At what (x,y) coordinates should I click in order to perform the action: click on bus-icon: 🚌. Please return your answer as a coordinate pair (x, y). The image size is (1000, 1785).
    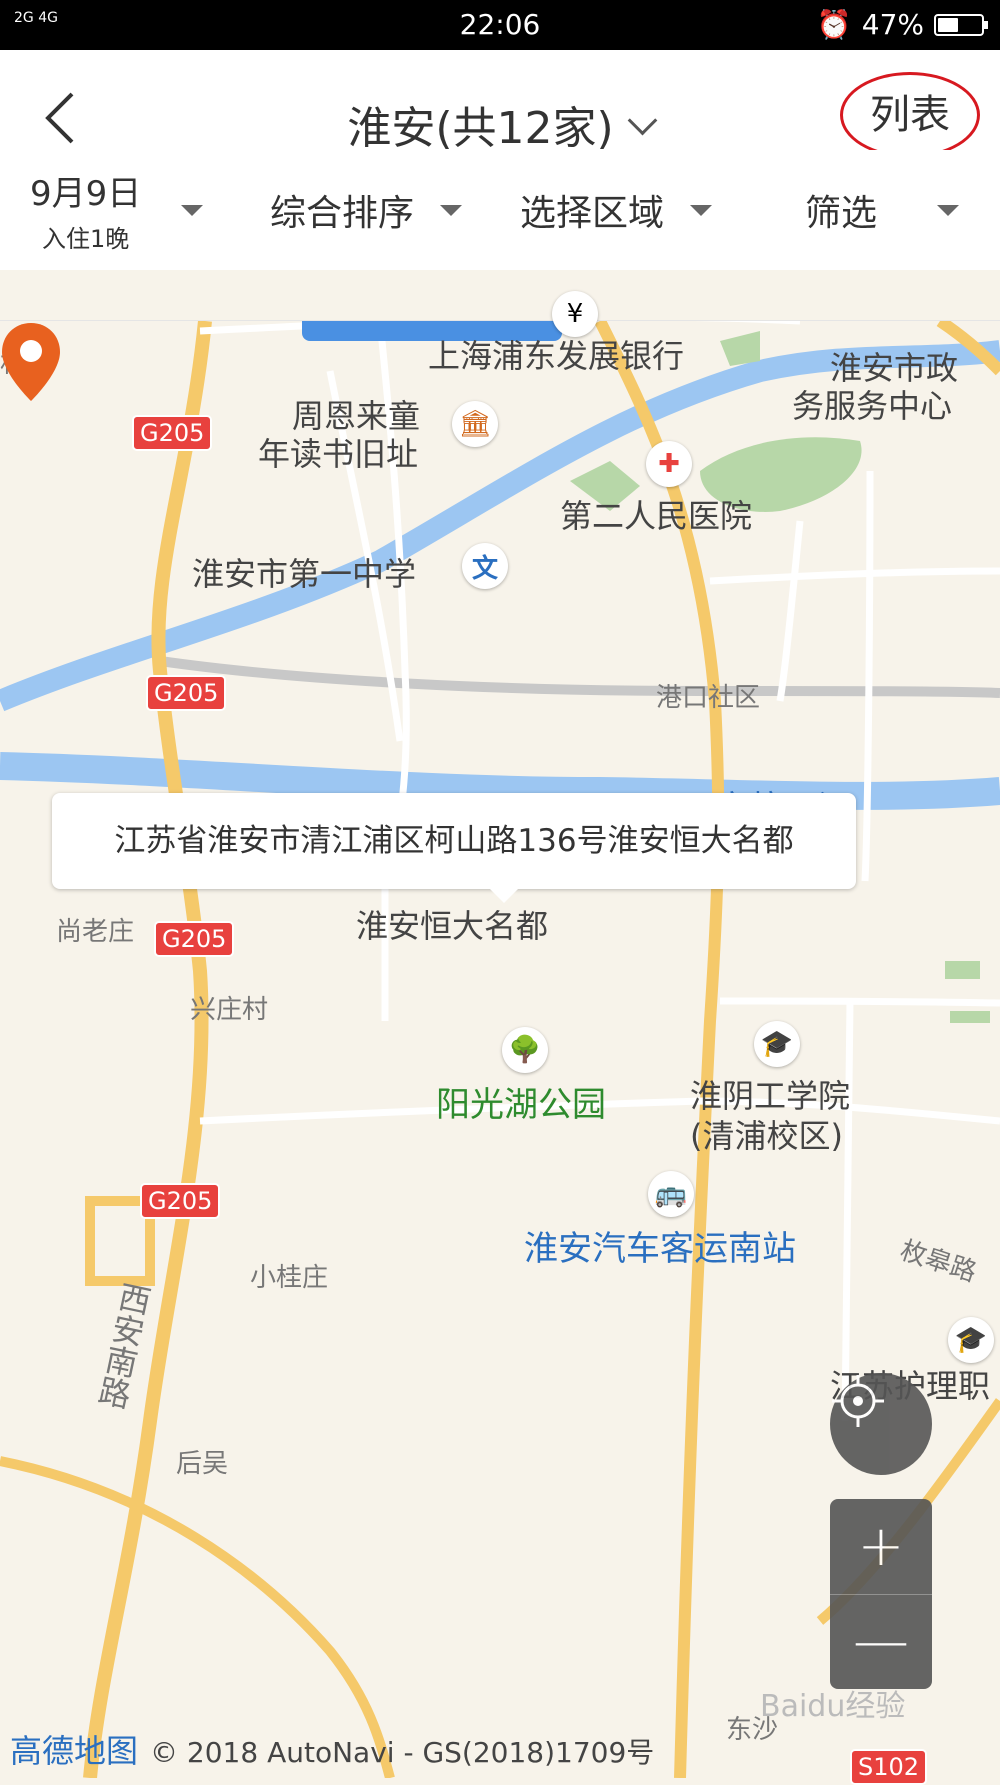
    Looking at the image, I should click on (671, 1194).